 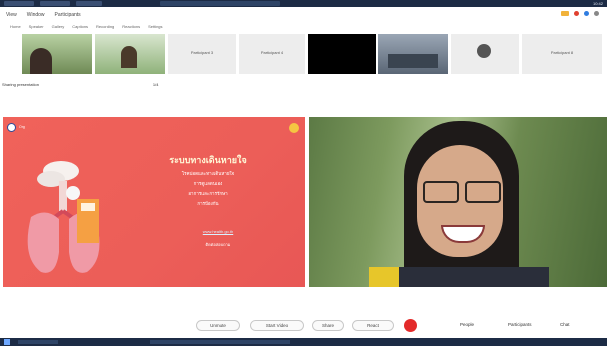 What do you see at coordinates (294, 128) in the screenshot?
I see `sun-icon` at bounding box center [294, 128].